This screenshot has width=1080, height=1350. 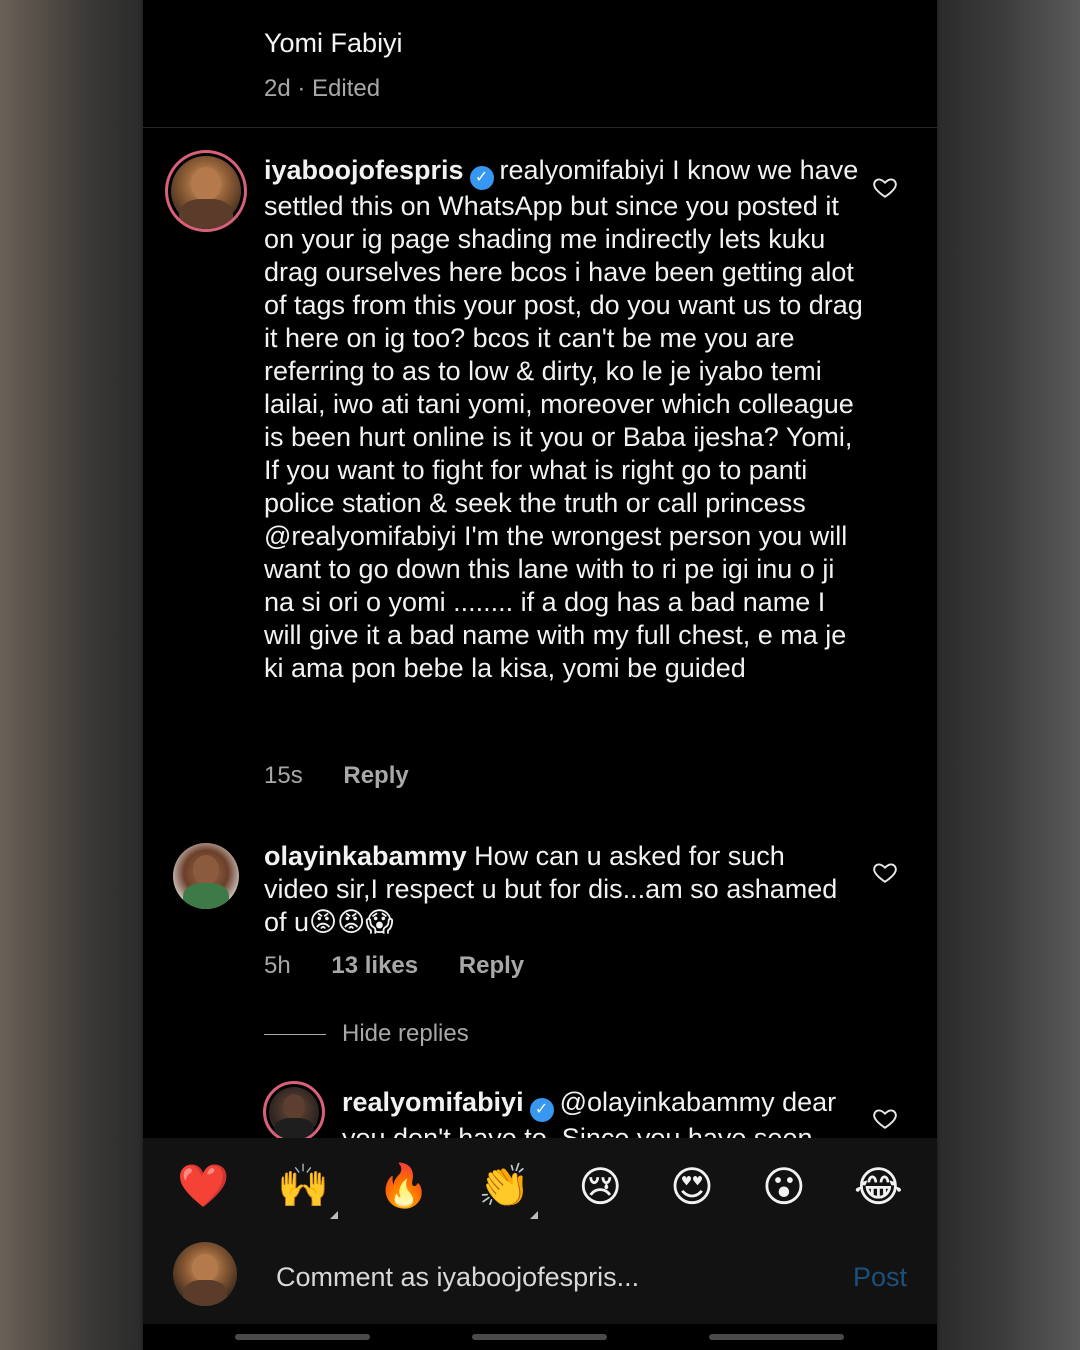 What do you see at coordinates (600, 1186) in the screenshot?
I see `reaction-cry-icon: 😢` at bounding box center [600, 1186].